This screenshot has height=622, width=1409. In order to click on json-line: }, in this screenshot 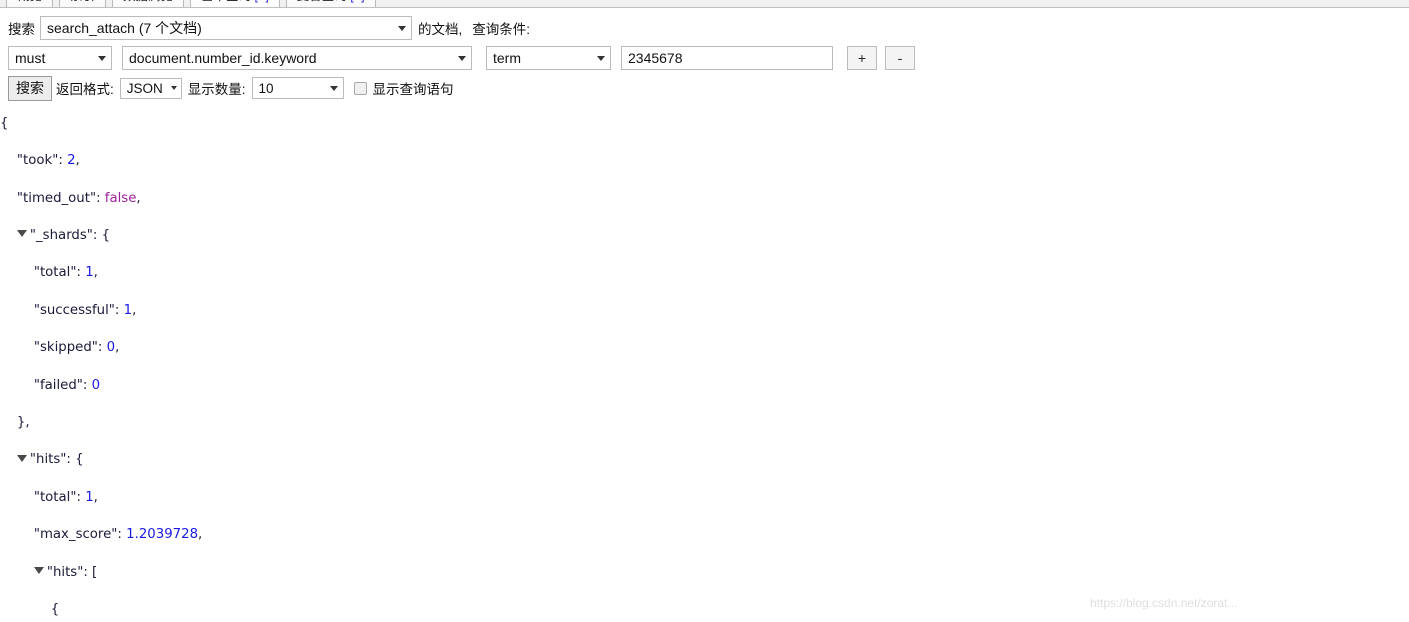, I will do `click(23, 422)`.